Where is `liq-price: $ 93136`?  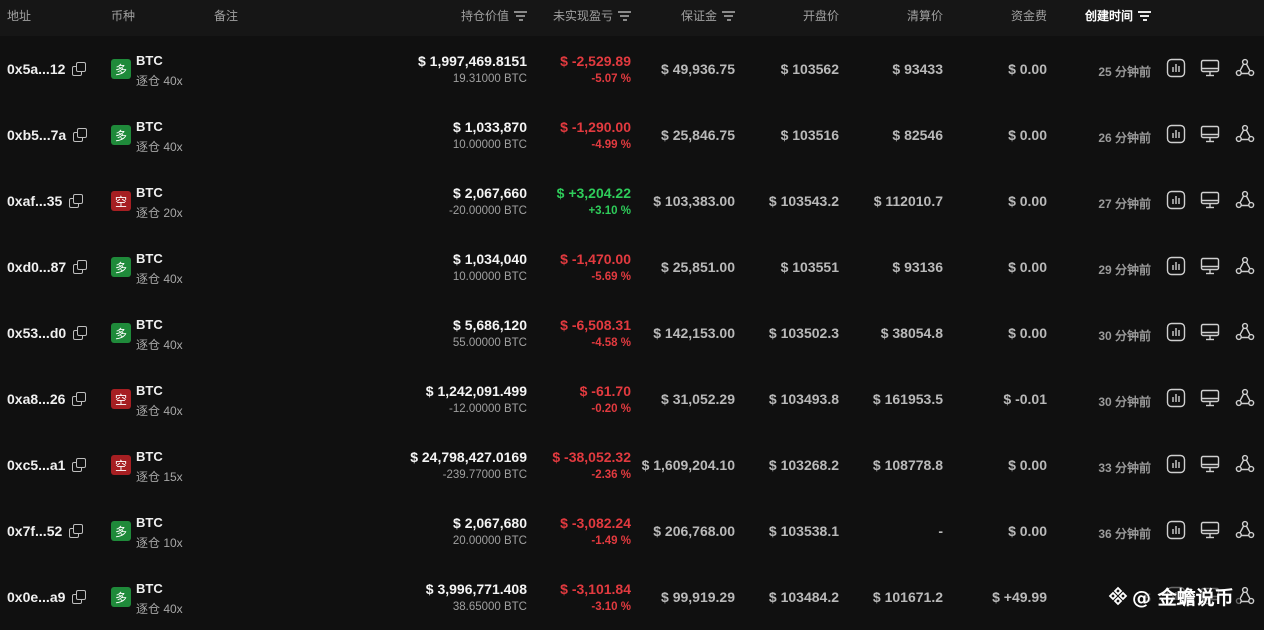 liq-price: $ 93136 is located at coordinates (917, 267).